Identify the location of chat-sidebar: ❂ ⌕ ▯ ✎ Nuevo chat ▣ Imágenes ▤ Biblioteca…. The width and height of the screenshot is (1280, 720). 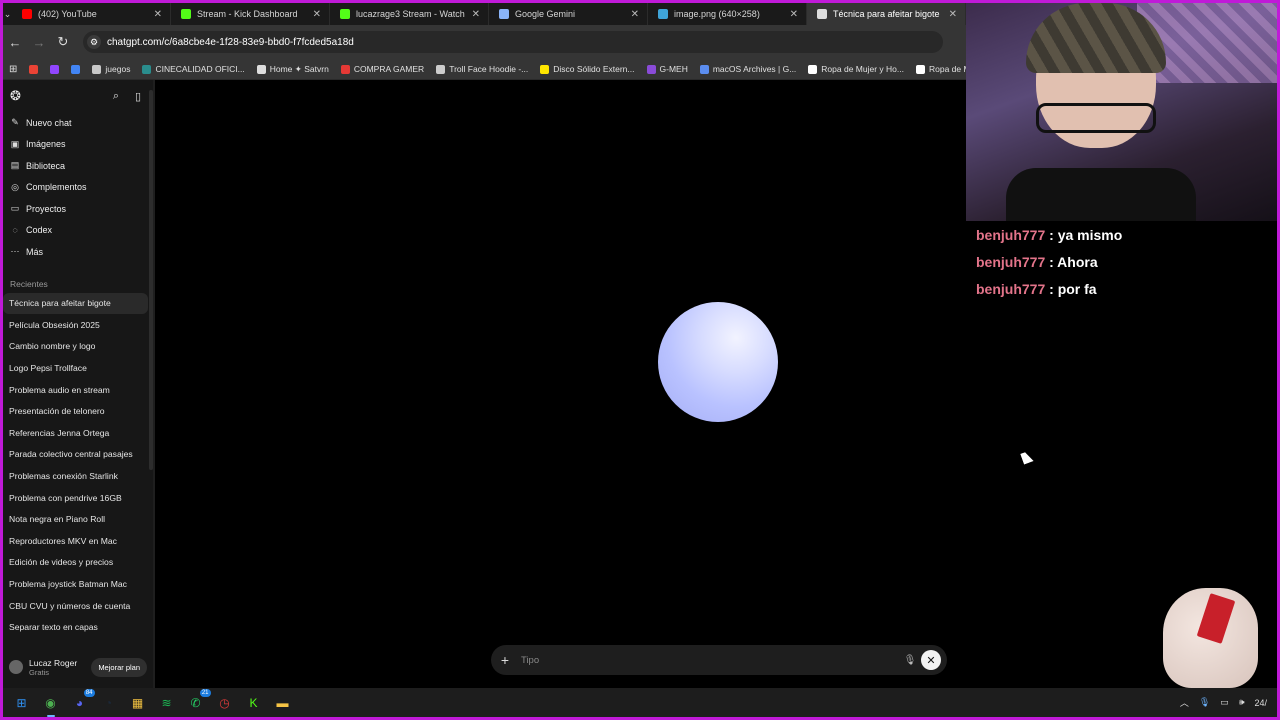
(78, 384).